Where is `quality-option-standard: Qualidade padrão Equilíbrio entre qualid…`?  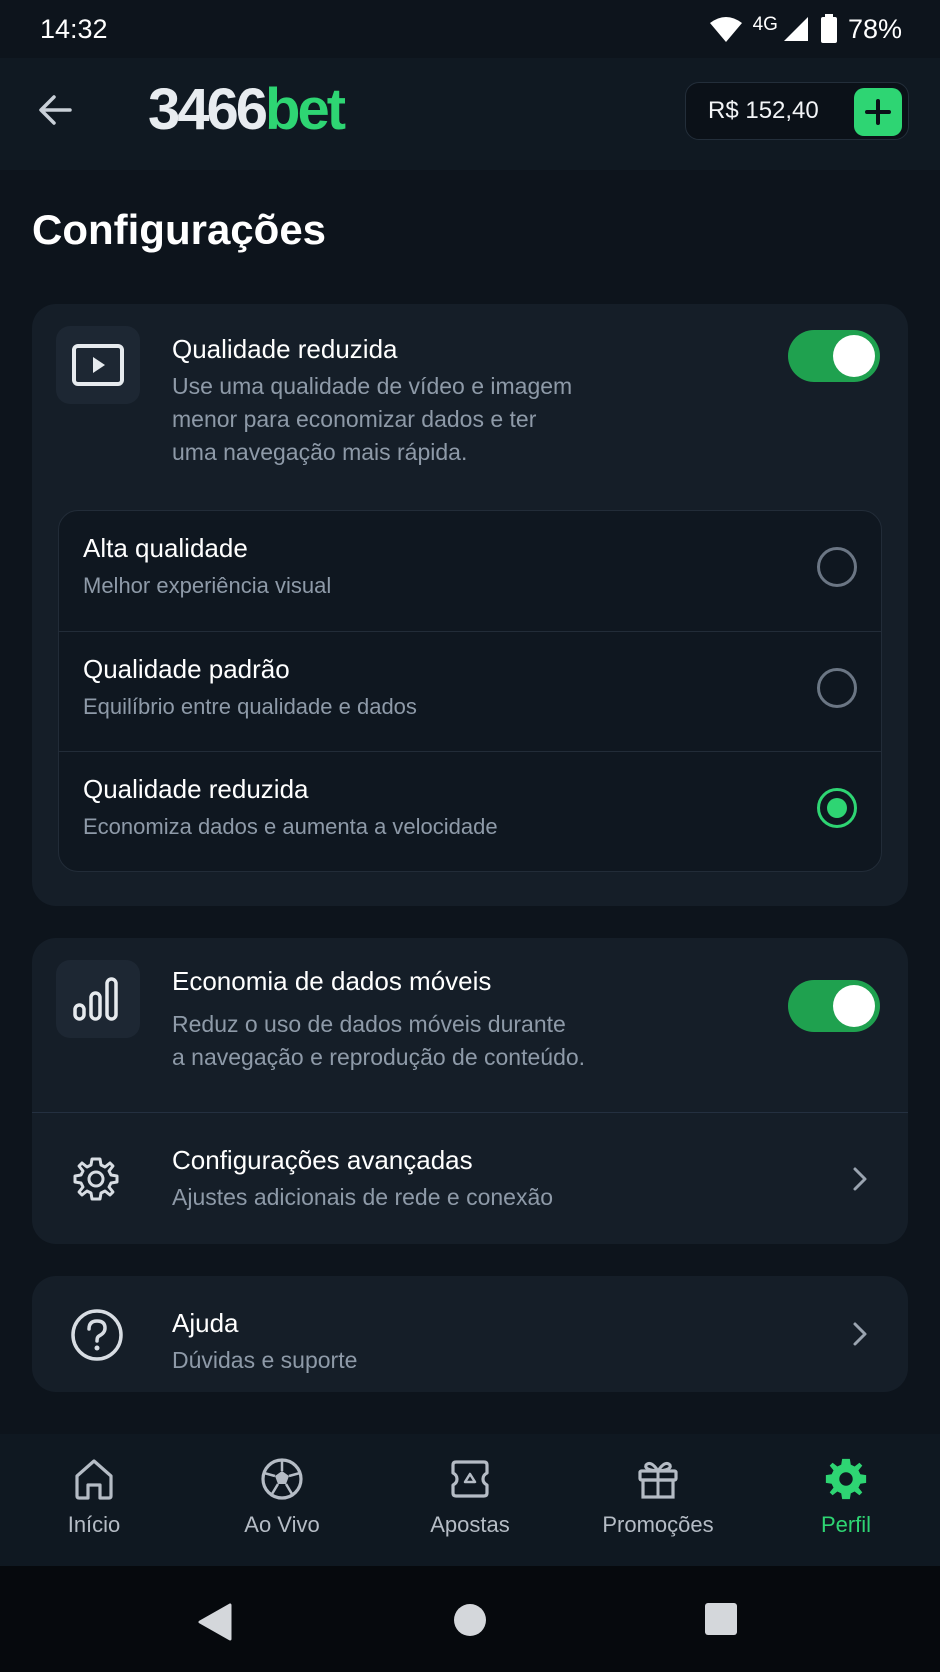 quality-option-standard: Qualidade padrão Equilíbrio entre qualid… is located at coordinates (470, 691).